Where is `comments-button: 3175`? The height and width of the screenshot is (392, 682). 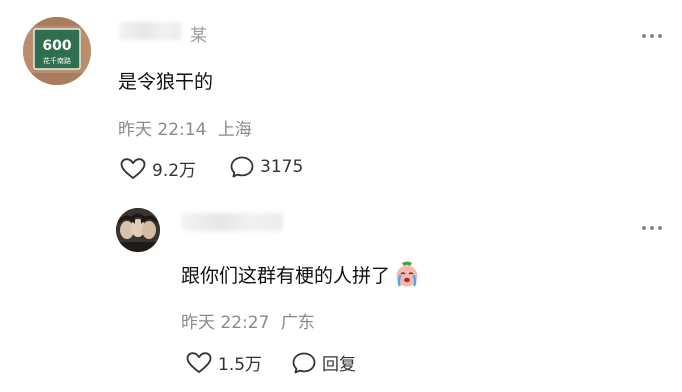
comments-button: 3175 is located at coordinates (266, 167).